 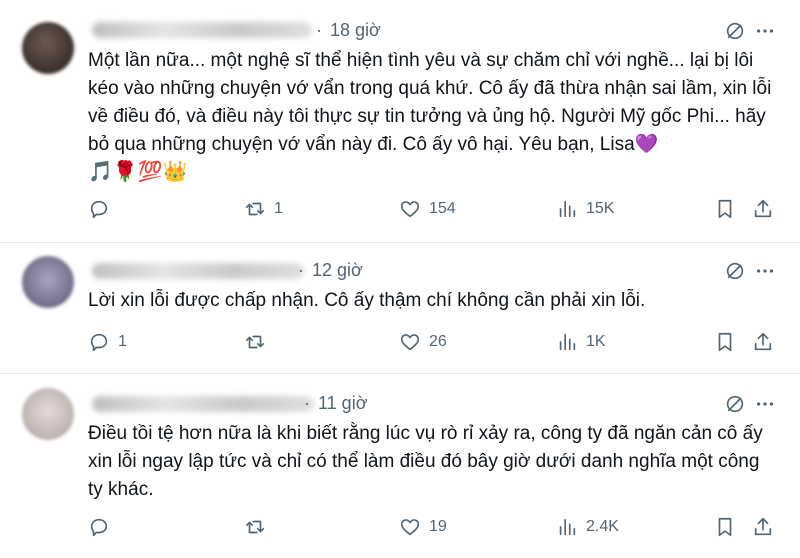 What do you see at coordinates (596, 341) in the screenshot?
I see `views-count: 1K` at bounding box center [596, 341].